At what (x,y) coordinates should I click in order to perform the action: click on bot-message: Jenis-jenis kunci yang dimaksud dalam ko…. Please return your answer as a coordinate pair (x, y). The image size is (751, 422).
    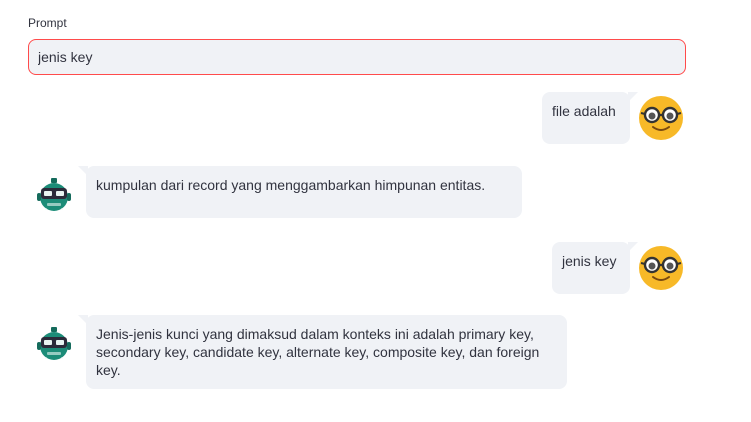
    Looking at the image, I should click on (322, 352).